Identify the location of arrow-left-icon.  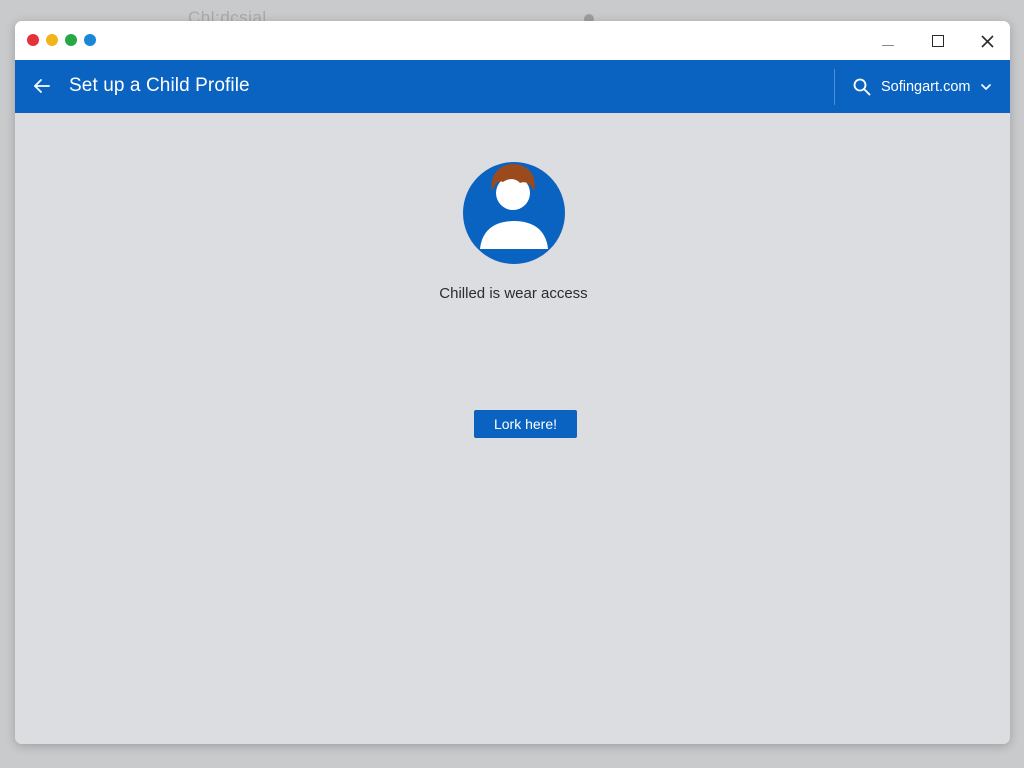
(42, 86).